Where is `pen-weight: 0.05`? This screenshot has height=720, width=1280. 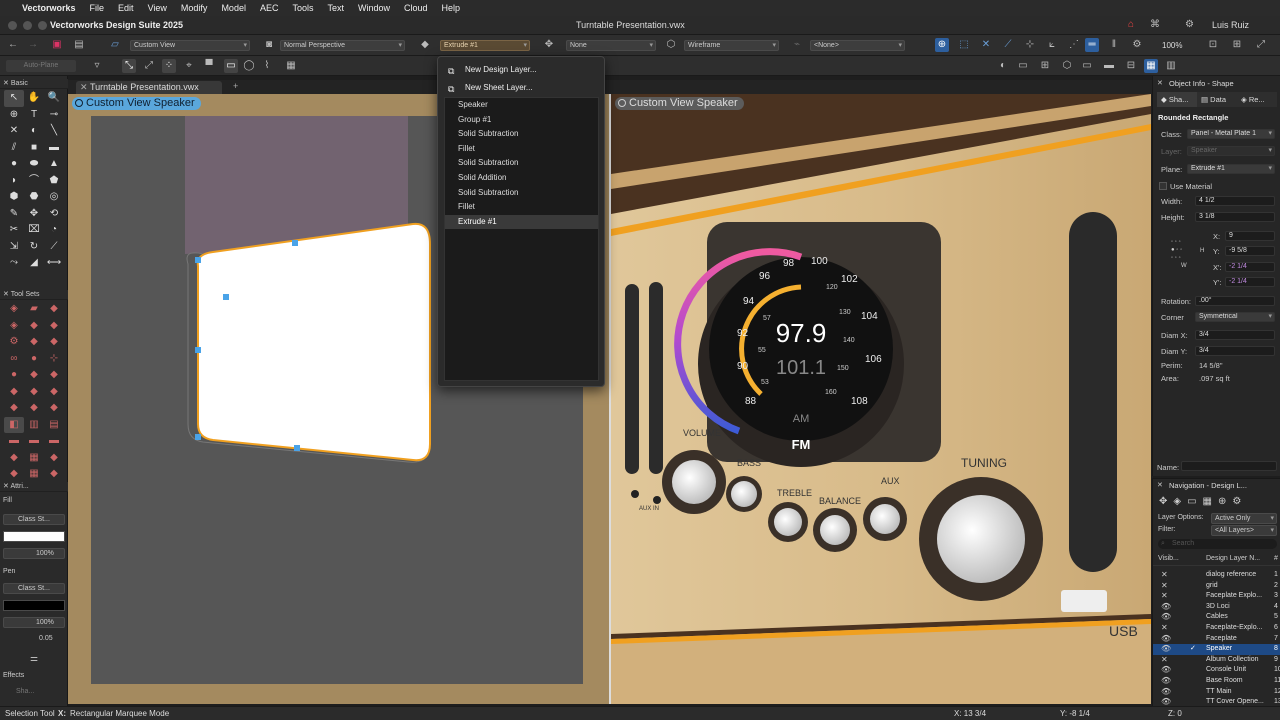 pen-weight: 0.05 is located at coordinates (34, 639).